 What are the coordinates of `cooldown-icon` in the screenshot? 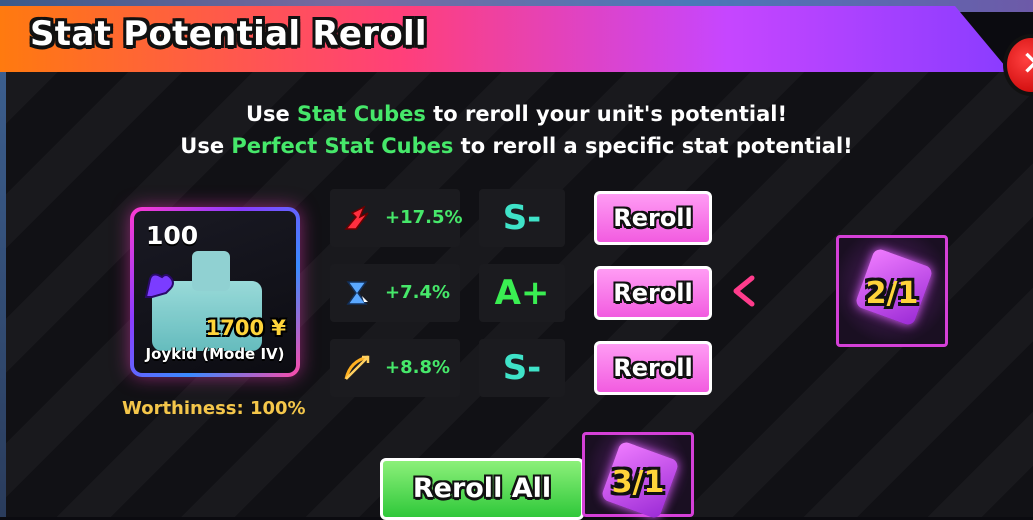 It's located at (357, 293).